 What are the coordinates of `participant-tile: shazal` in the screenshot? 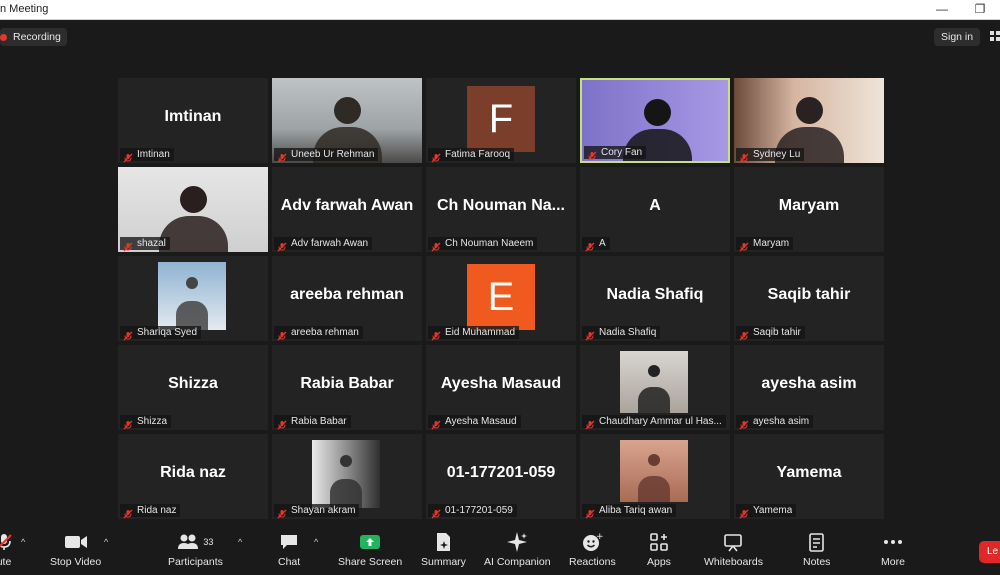 It's located at (193, 209).